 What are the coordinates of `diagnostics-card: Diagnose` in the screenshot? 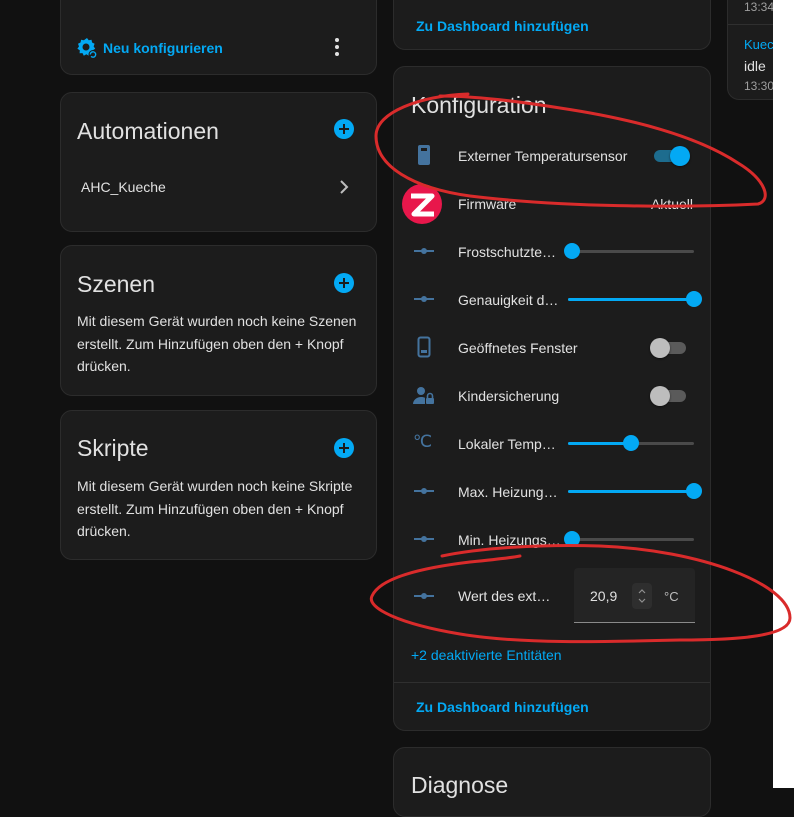 It's located at (552, 782).